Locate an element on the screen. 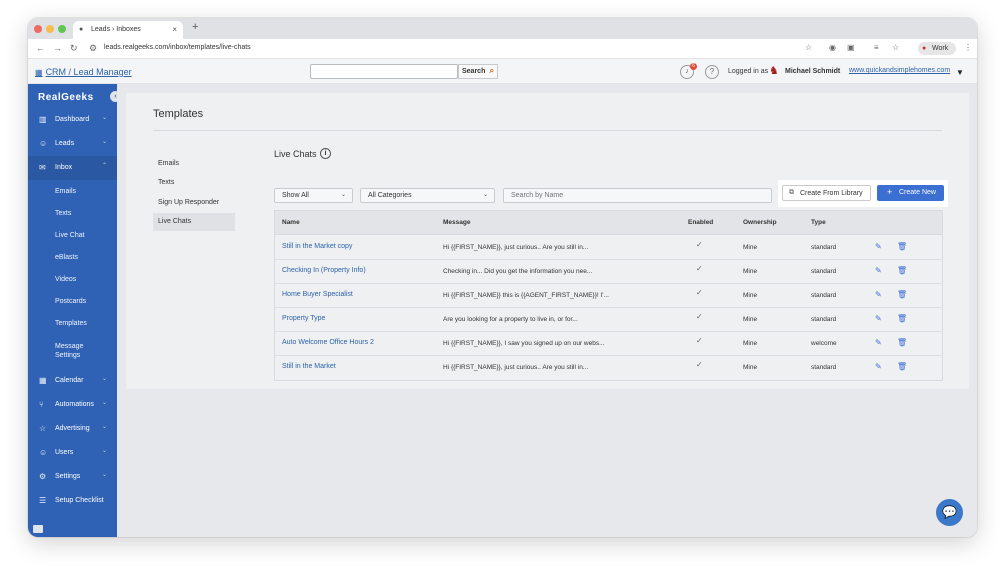 This screenshot has width=1005, height=574. show-filter-select: Show All ⌄ is located at coordinates (313, 195).